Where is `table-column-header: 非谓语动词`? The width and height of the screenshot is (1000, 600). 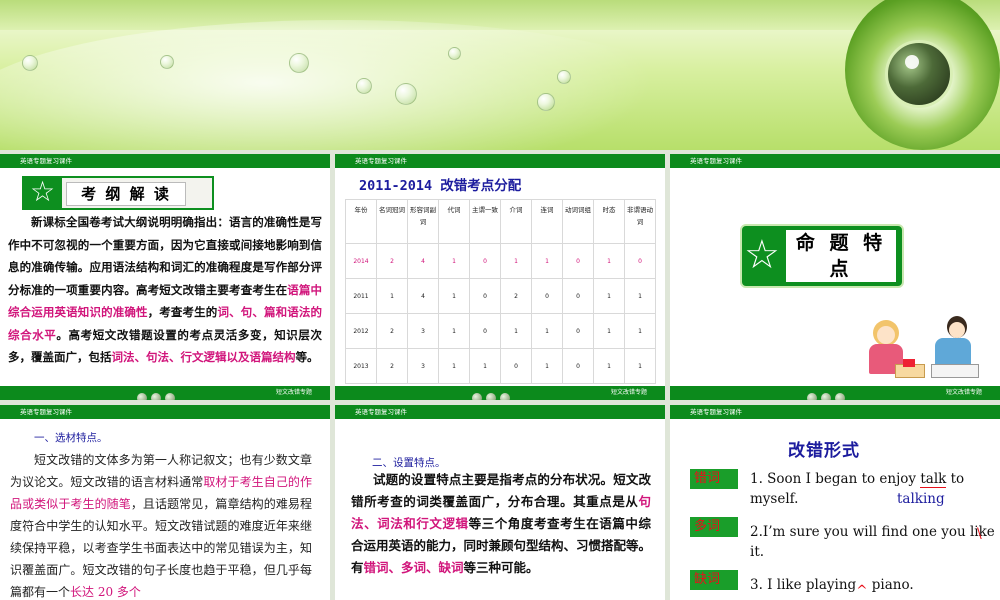
table-column-header: 非谓语动词 is located at coordinates (640, 221).